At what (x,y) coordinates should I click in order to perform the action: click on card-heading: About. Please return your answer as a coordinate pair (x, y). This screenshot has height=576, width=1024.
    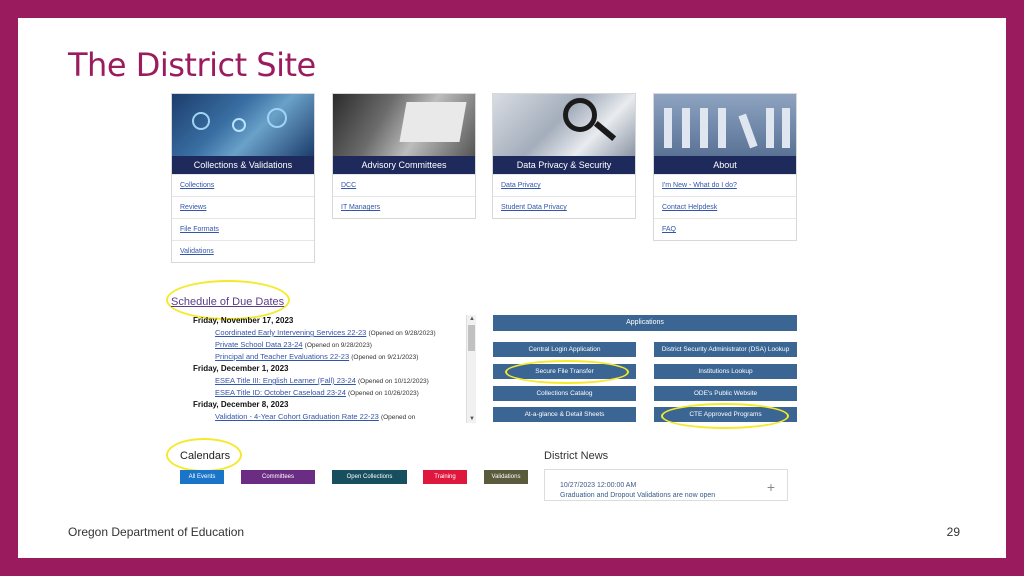
    Looking at the image, I should click on (725, 165).